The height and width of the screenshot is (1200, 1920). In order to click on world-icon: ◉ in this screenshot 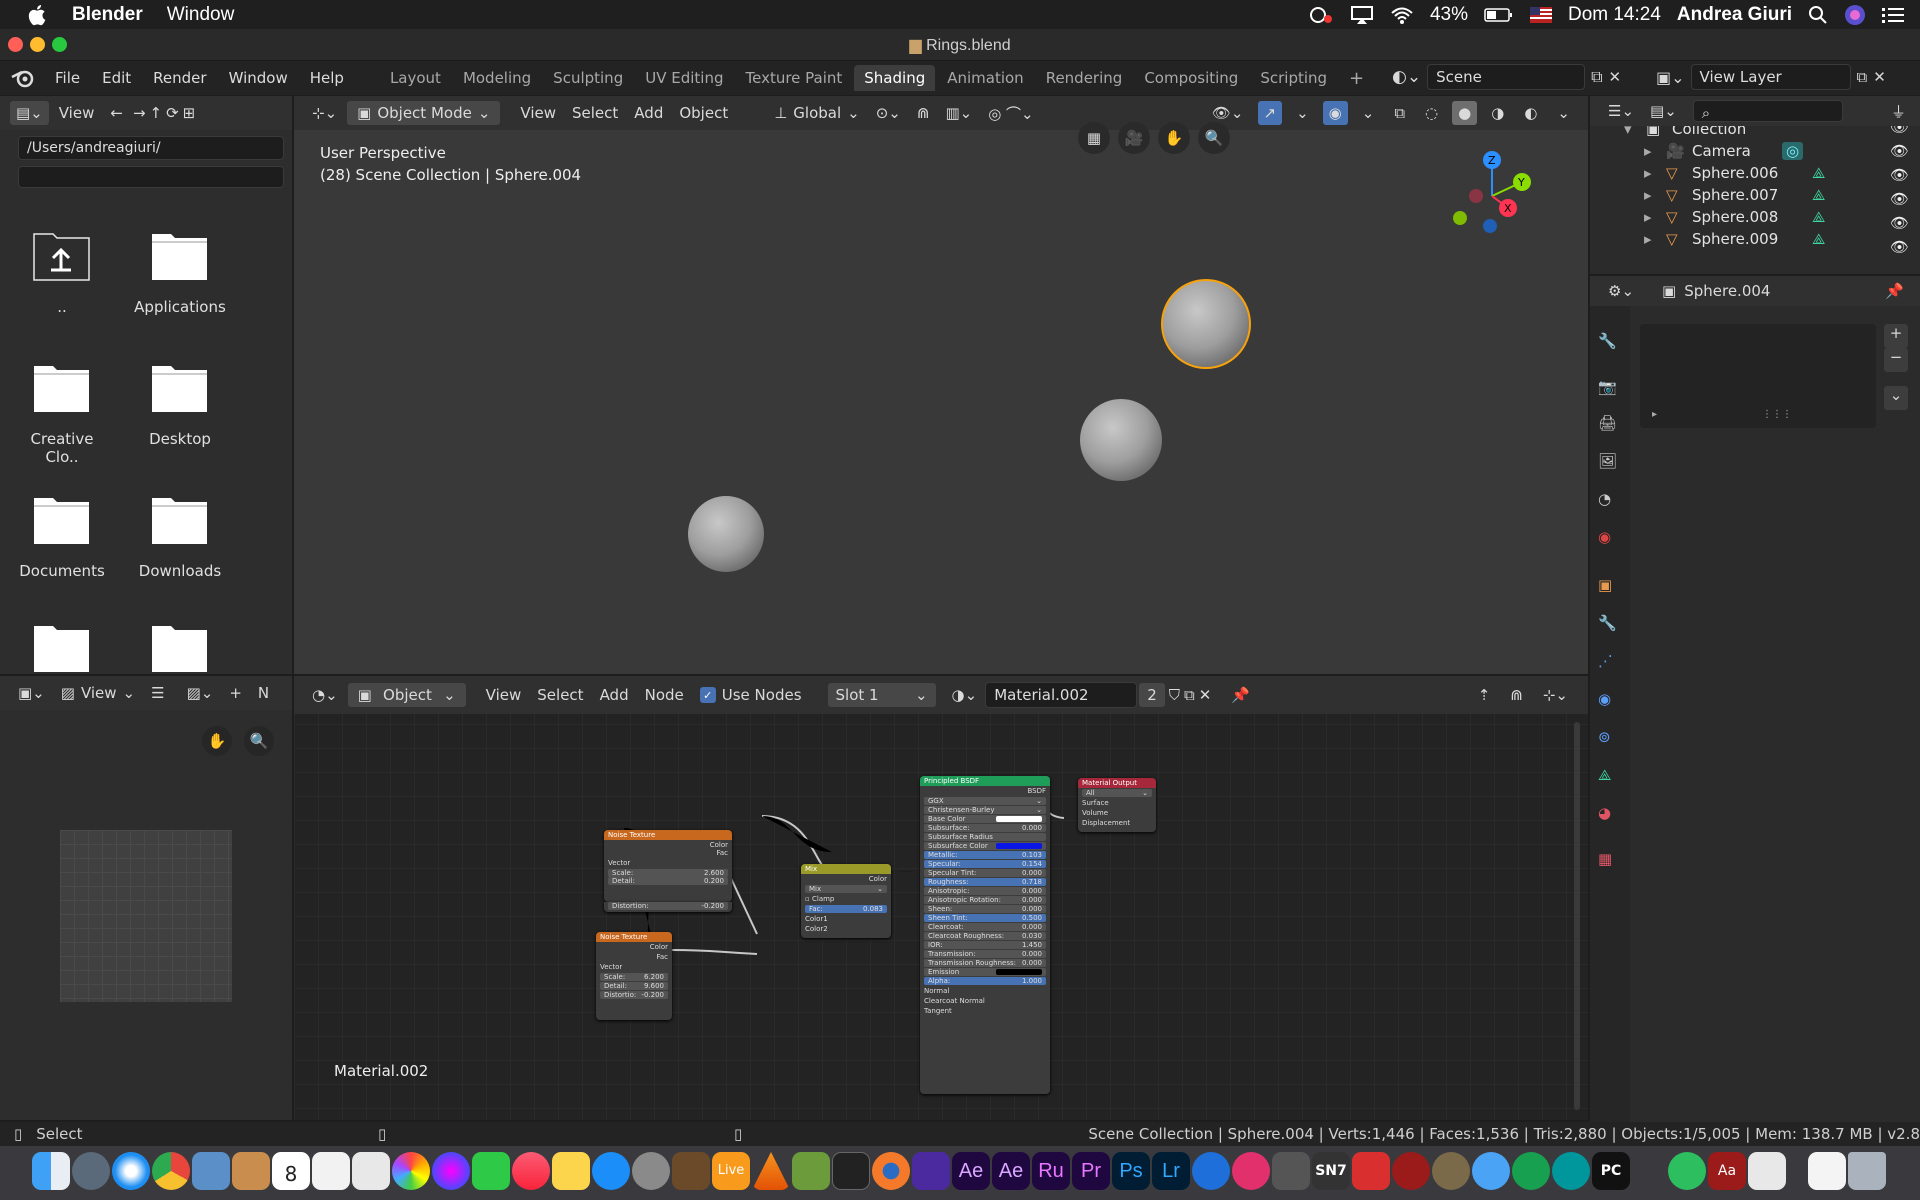, I will do `click(1609, 539)`.